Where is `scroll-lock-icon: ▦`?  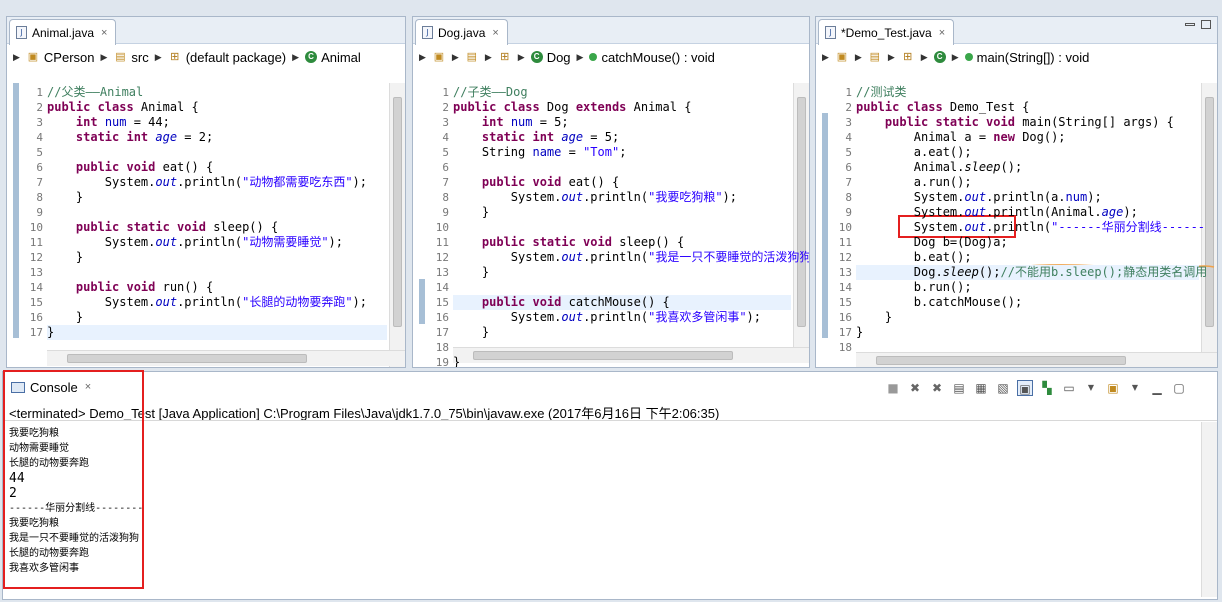 scroll-lock-icon: ▦ is located at coordinates (981, 388).